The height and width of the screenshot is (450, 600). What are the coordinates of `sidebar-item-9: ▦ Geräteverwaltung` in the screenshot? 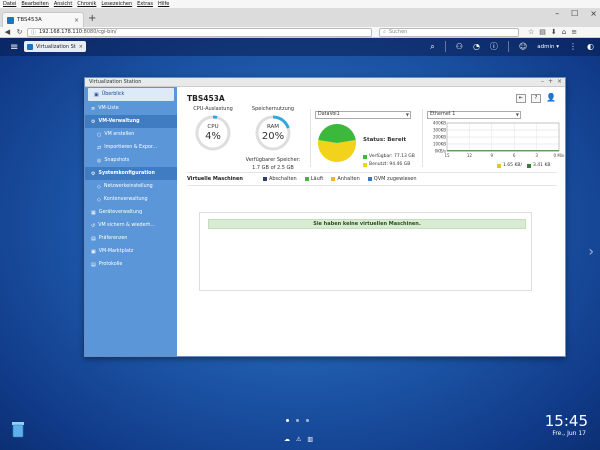 It's located at (131, 212).